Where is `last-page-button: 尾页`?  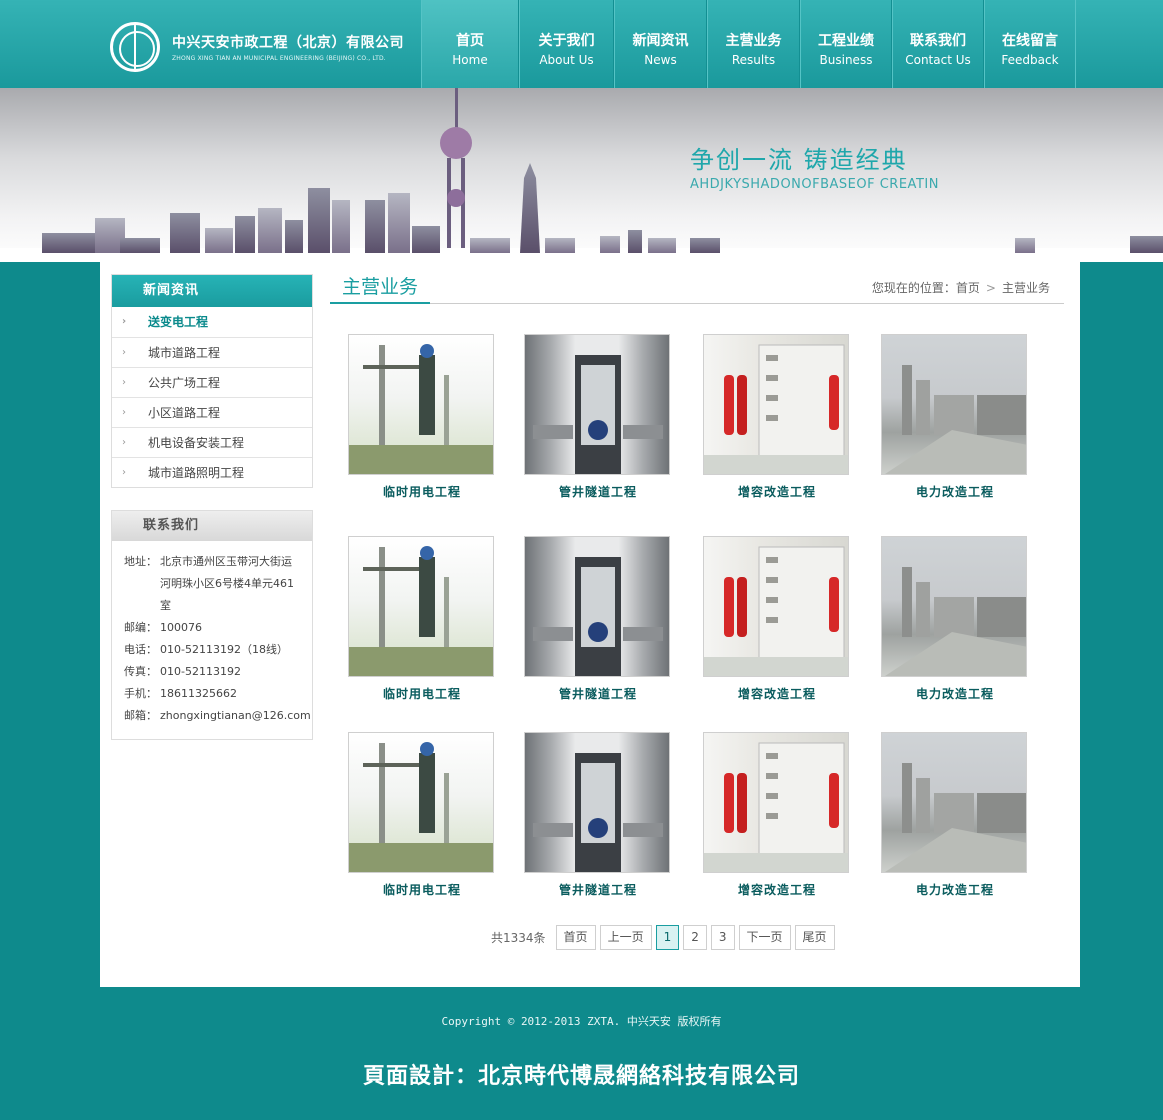
last-page-button: 尾页 is located at coordinates (814, 937).